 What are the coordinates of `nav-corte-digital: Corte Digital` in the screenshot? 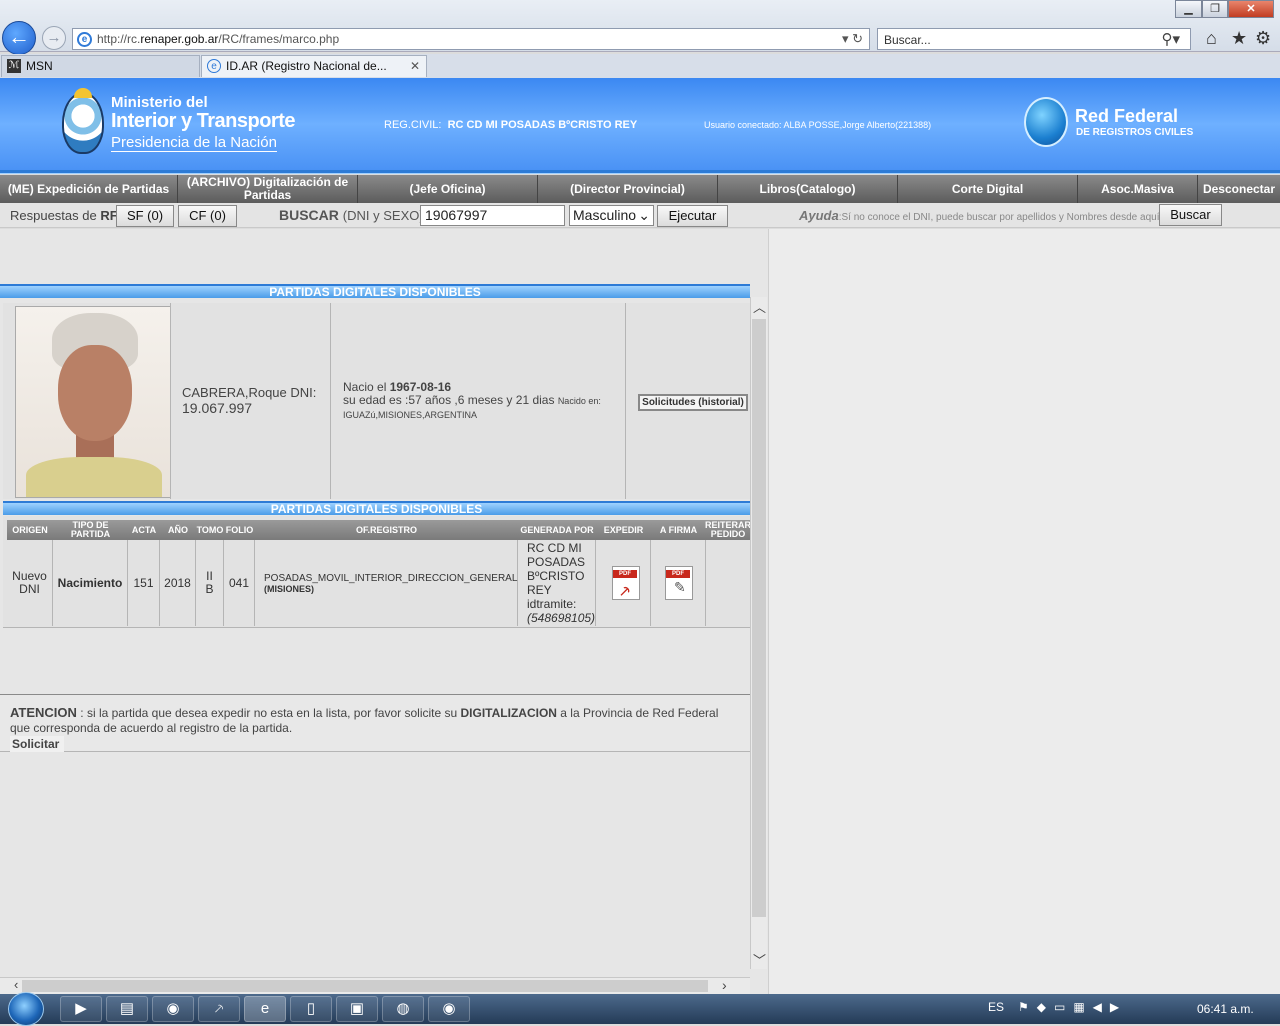 It's located at (988, 189).